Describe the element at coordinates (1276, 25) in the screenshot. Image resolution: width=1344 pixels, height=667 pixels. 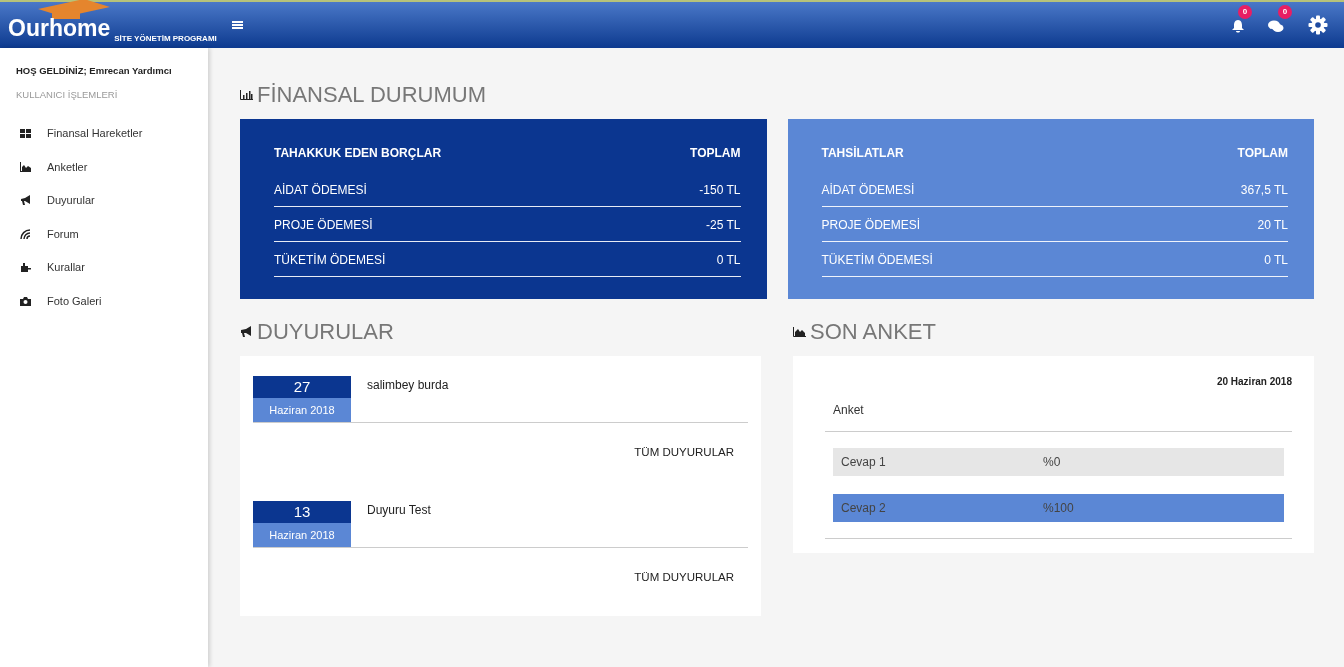
I see `chat-bubbles-icon` at that location.